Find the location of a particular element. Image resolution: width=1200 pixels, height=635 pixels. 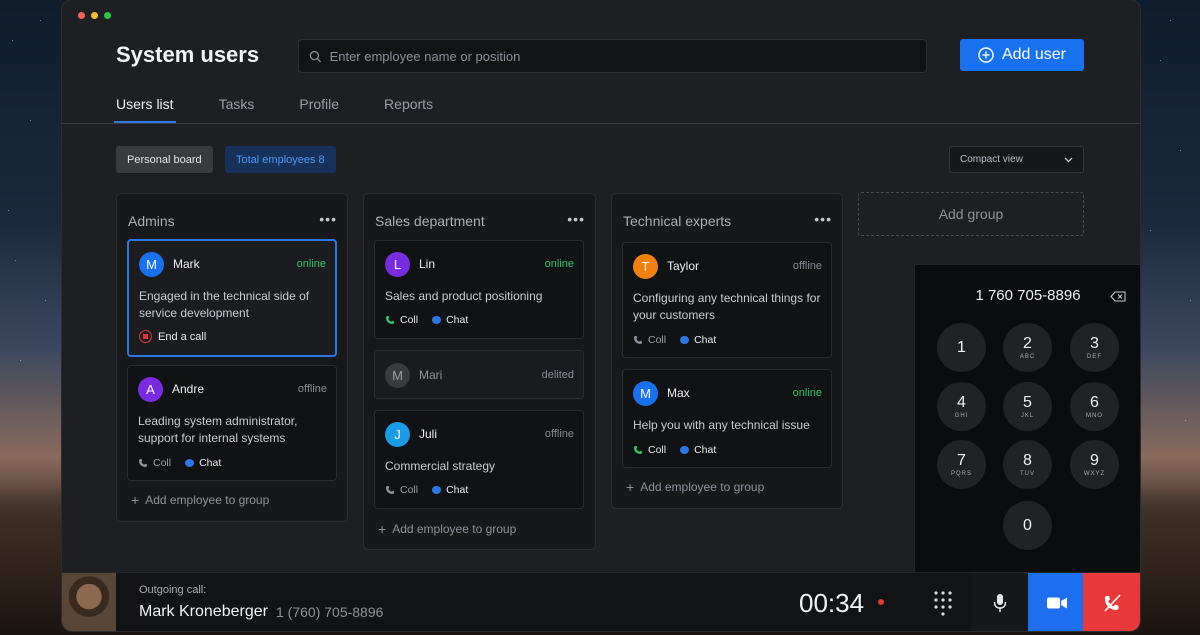

view-select: Compact view is located at coordinates (1016, 159).